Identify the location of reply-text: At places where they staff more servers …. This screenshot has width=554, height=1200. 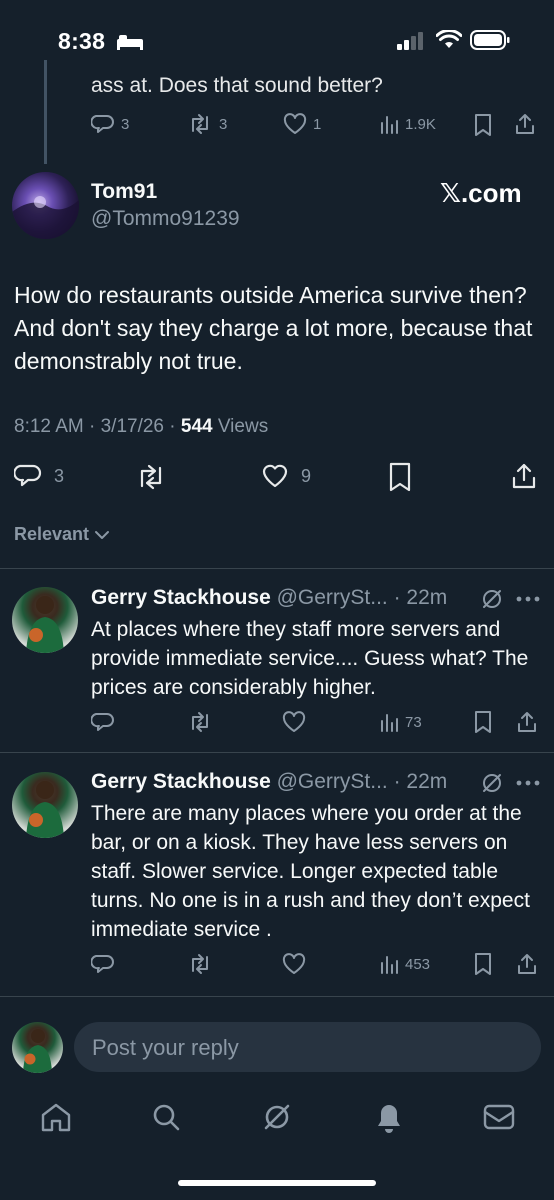
(310, 658).